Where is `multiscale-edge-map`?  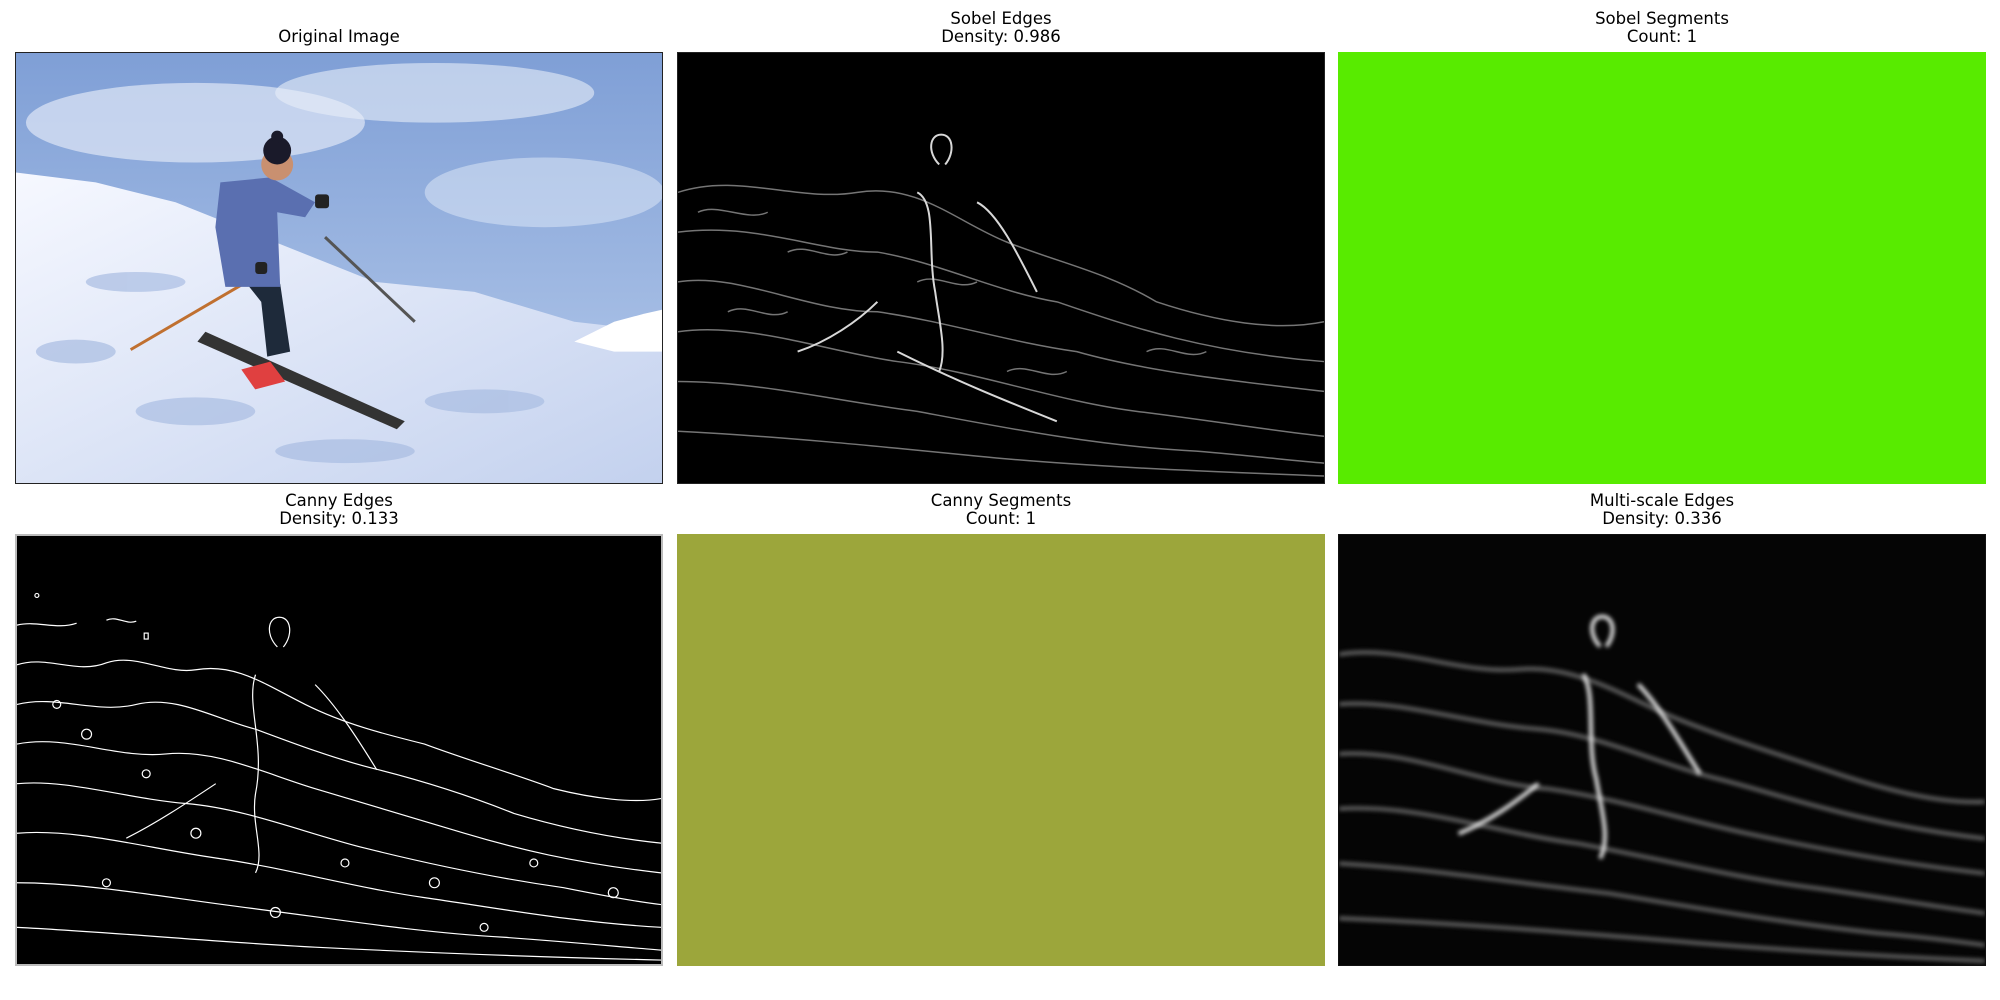 multiscale-edge-map is located at coordinates (1662, 750).